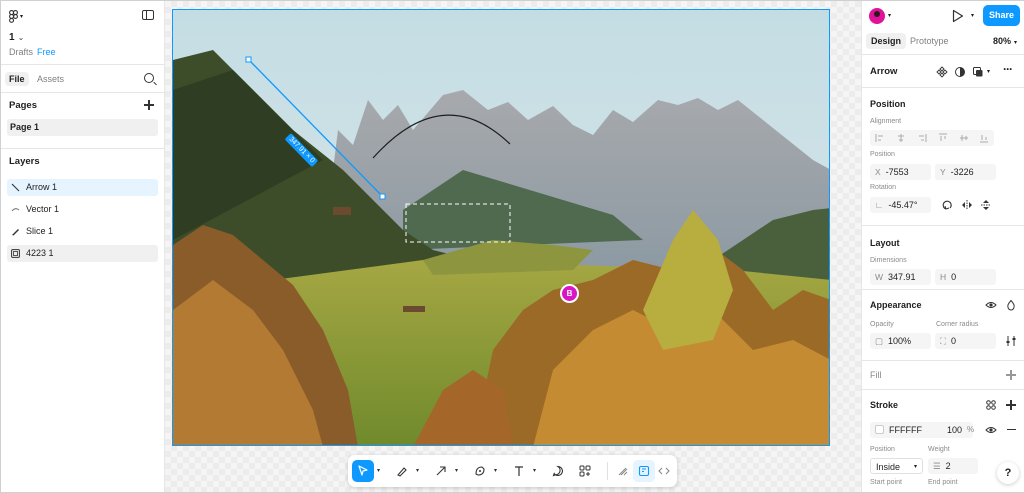 The image size is (1024, 493). What do you see at coordinates (50, 79) in the screenshot?
I see `tab-assets: Assets` at bounding box center [50, 79].